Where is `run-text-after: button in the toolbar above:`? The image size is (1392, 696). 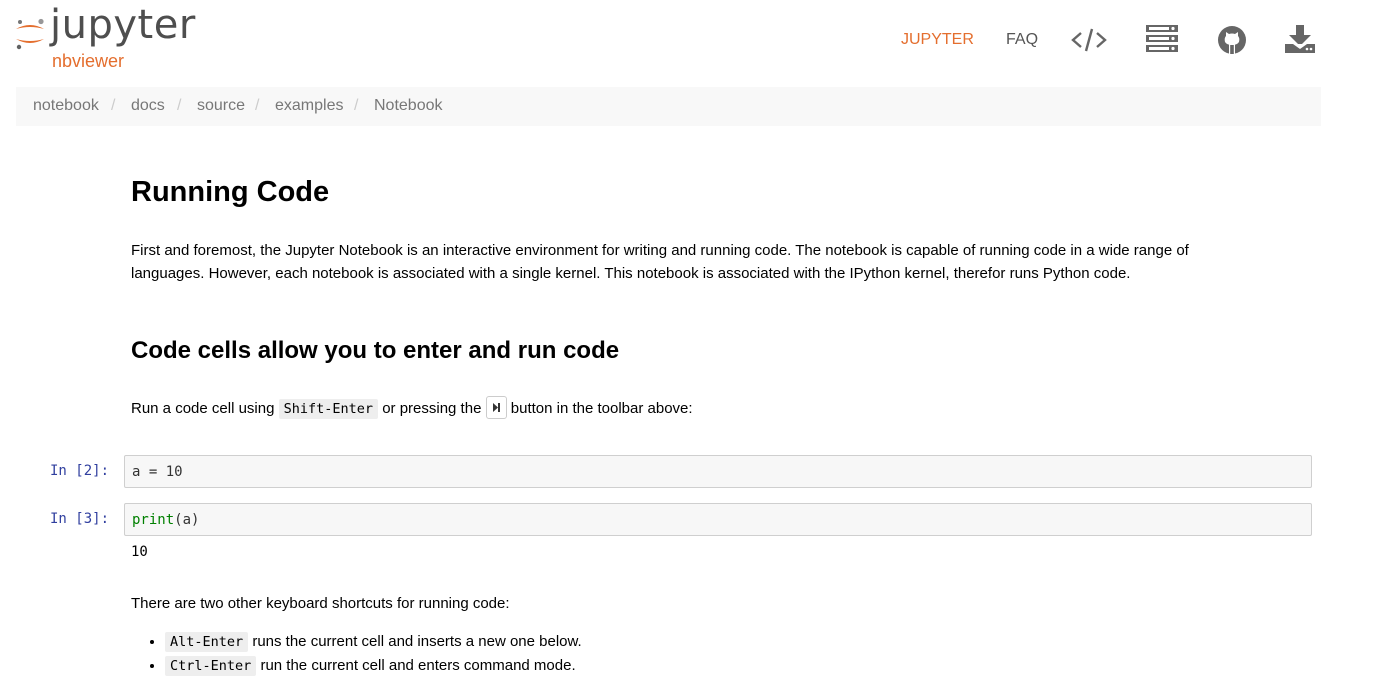
run-text-after: button in the toolbar above: is located at coordinates (601, 408).